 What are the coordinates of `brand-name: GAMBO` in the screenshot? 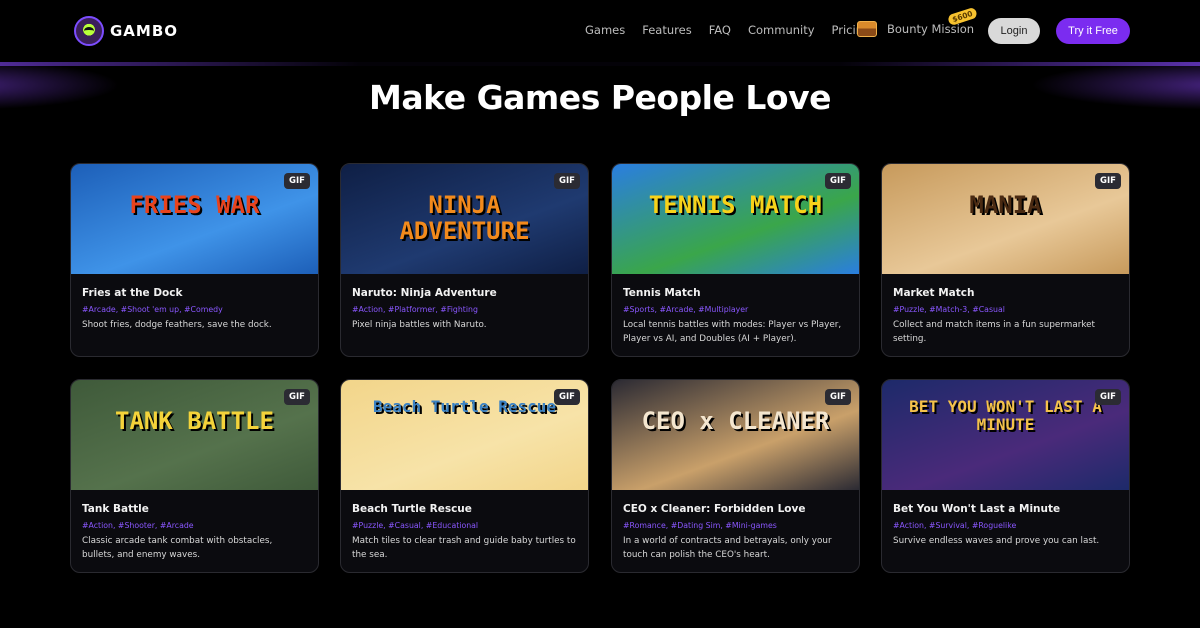 It's located at (144, 31).